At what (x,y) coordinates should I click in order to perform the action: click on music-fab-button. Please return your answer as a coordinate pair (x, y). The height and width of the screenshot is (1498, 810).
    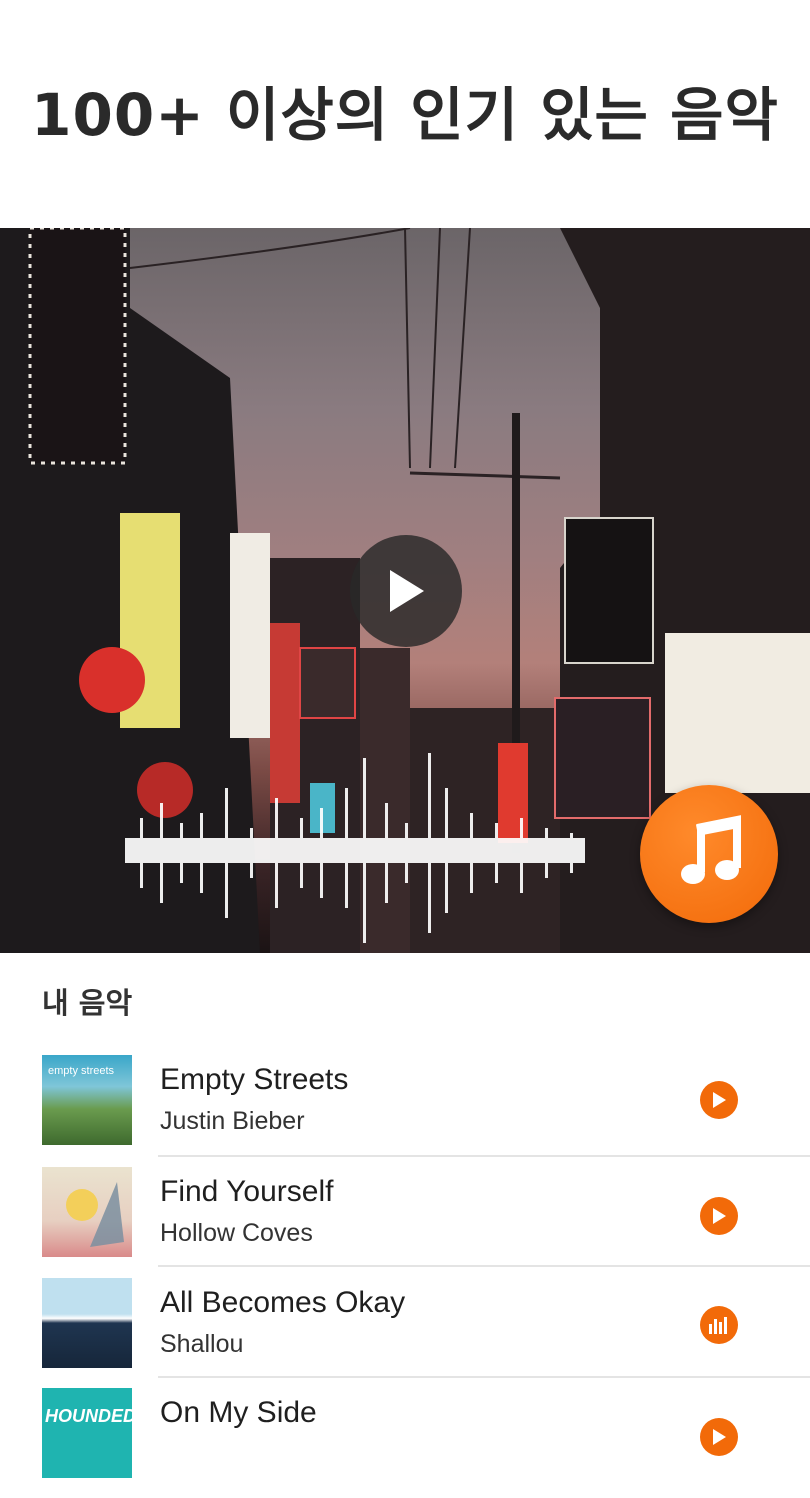
    Looking at the image, I should click on (709, 854).